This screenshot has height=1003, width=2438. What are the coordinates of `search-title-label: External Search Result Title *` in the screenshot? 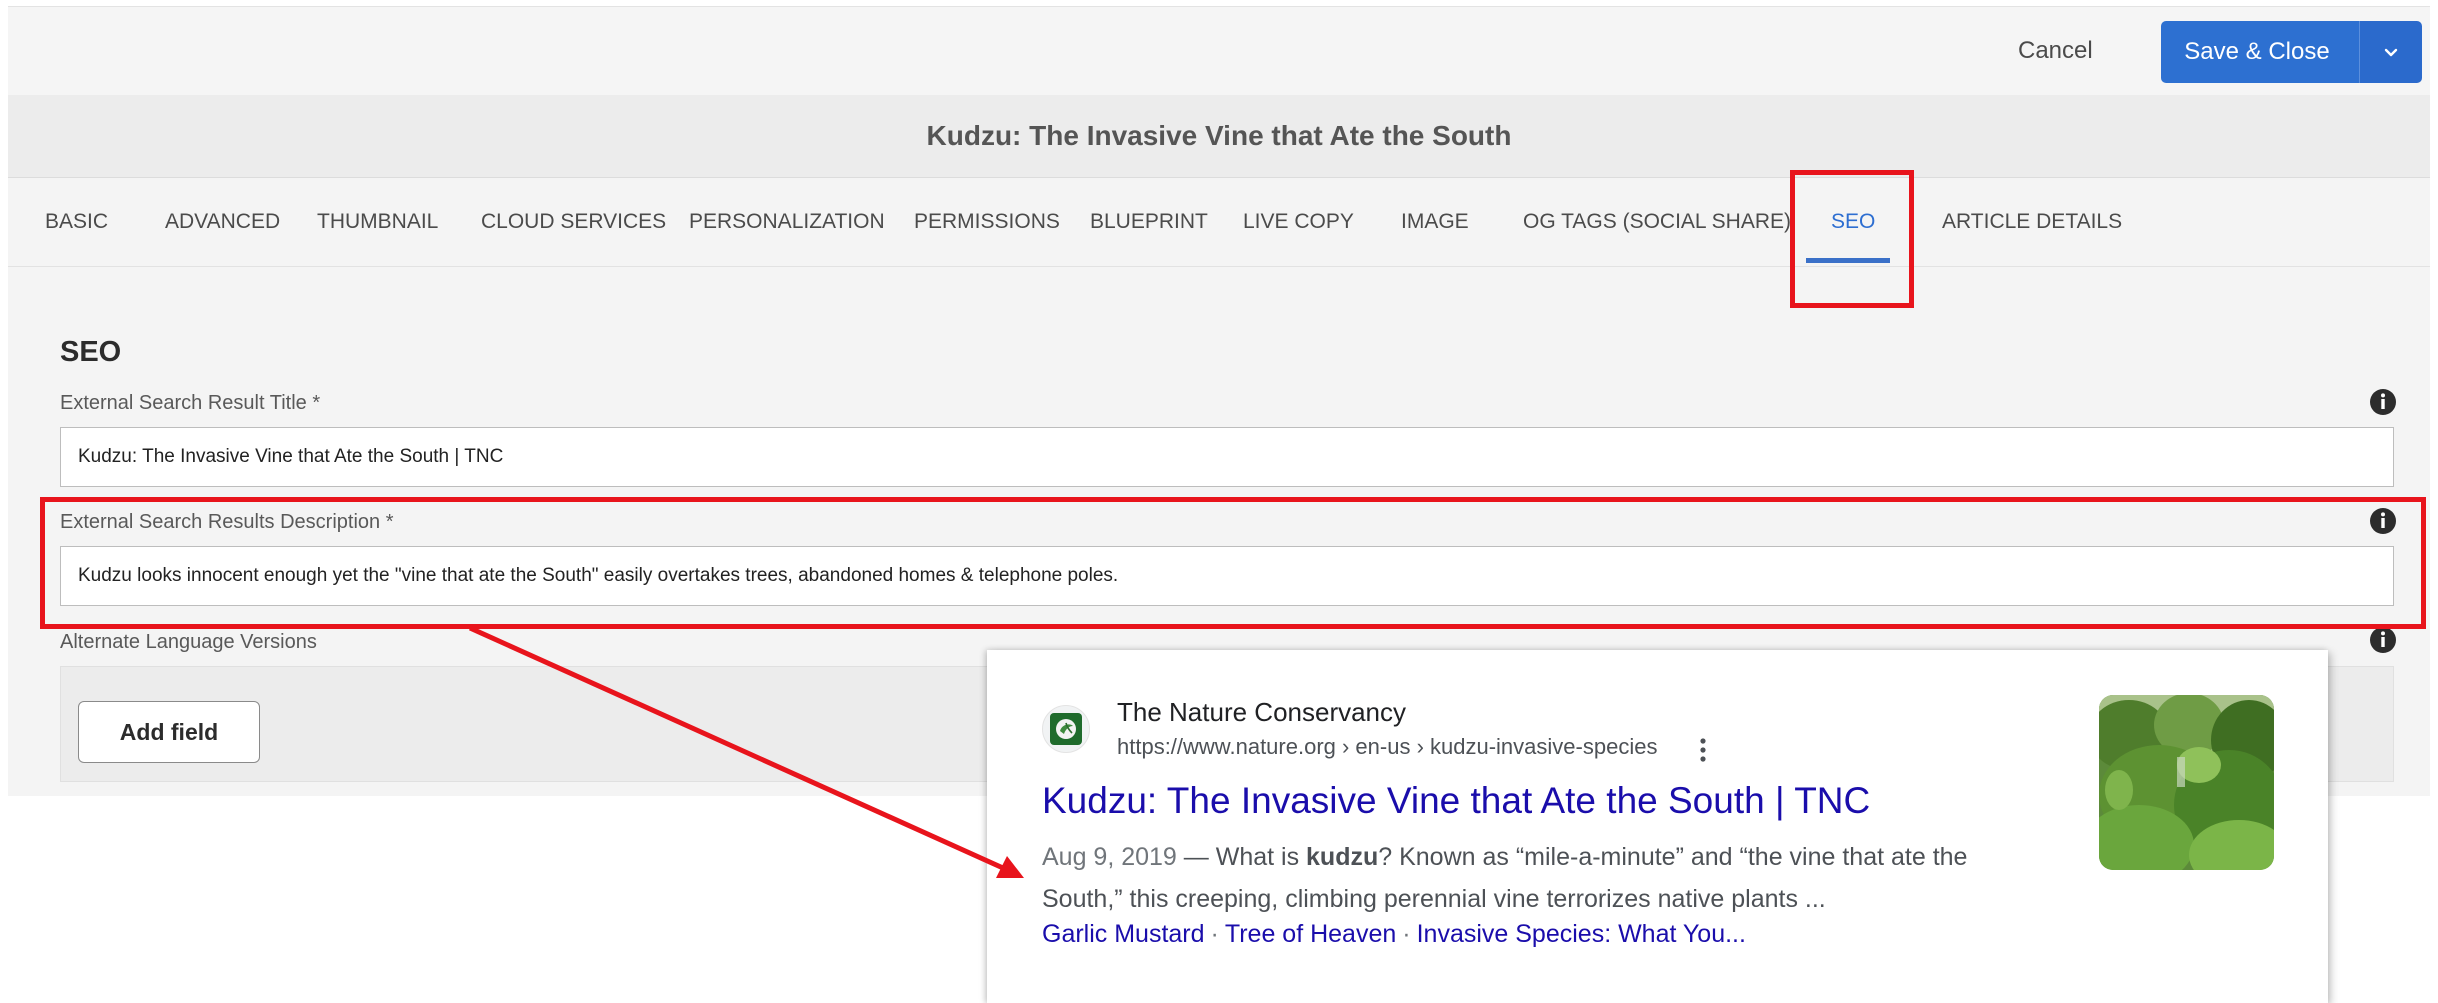 It's located at (190, 403).